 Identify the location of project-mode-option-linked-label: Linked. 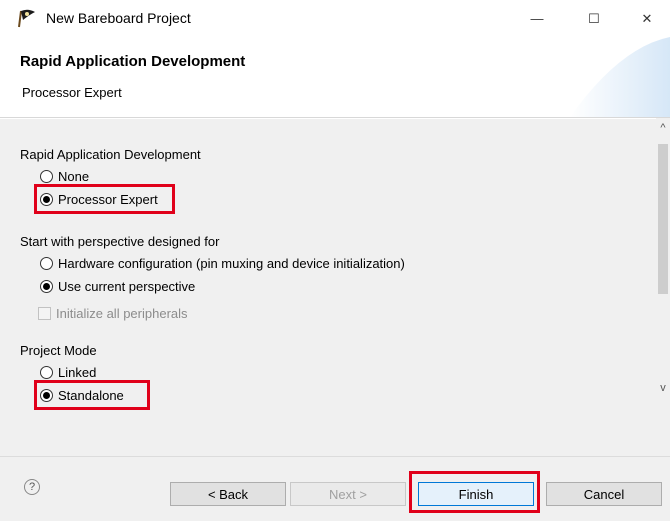
(77, 372).